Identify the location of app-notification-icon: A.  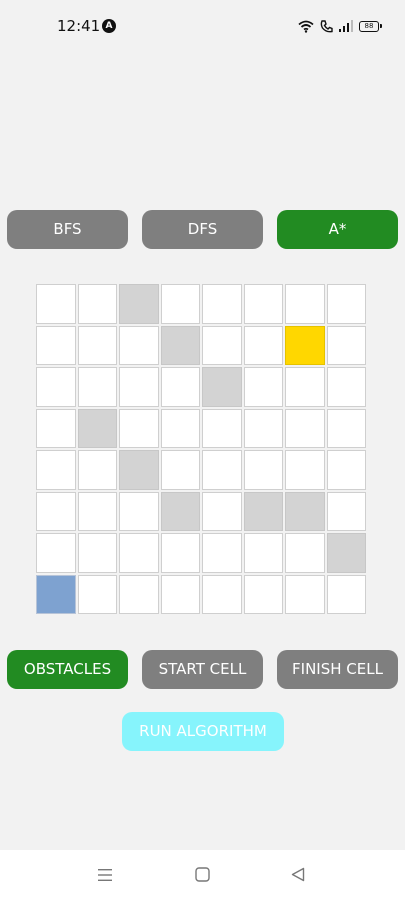
(109, 26).